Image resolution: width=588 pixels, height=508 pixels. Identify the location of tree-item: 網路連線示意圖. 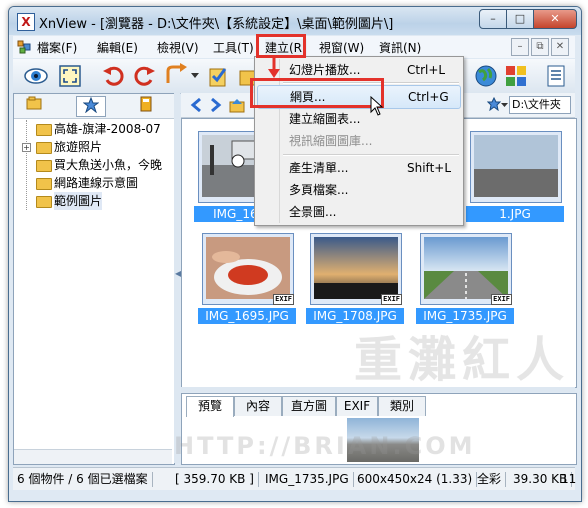
(93, 183).